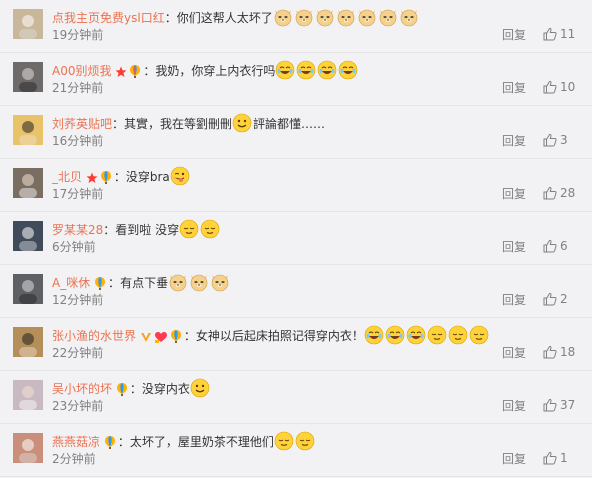  I want to click on like-count: 3, so click(564, 140).